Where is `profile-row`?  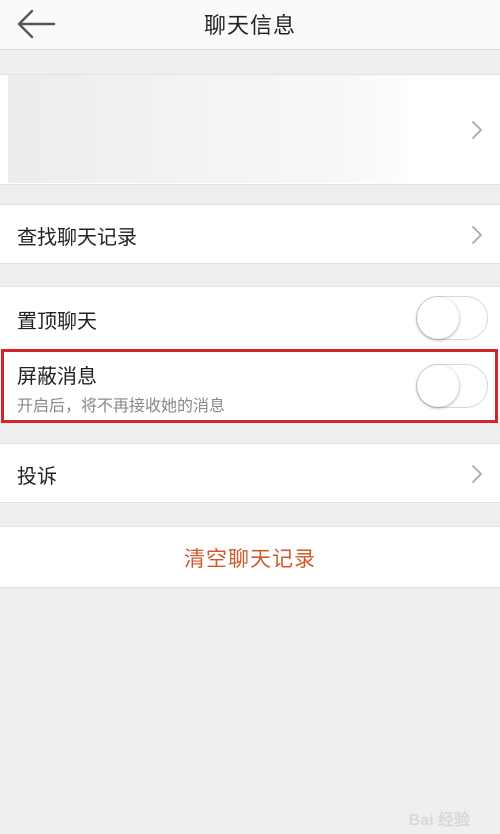 profile-row is located at coordinates (250, 129).